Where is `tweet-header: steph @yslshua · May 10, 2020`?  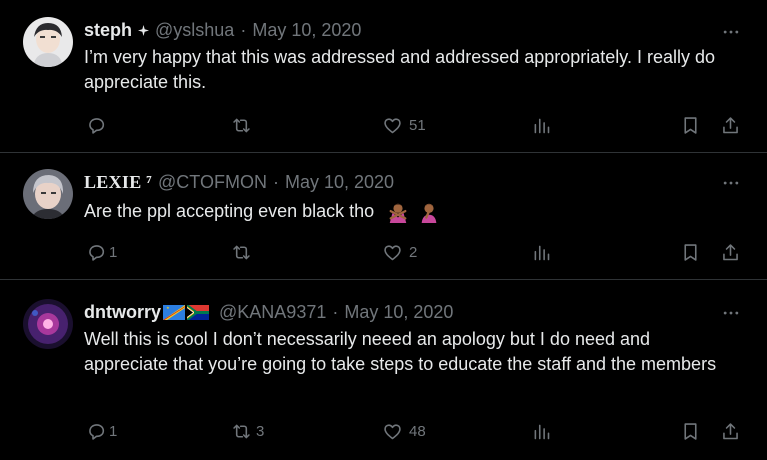 tweet-header: steph @yslshua · May 10, 2020 is located at coordinates (222, 30).